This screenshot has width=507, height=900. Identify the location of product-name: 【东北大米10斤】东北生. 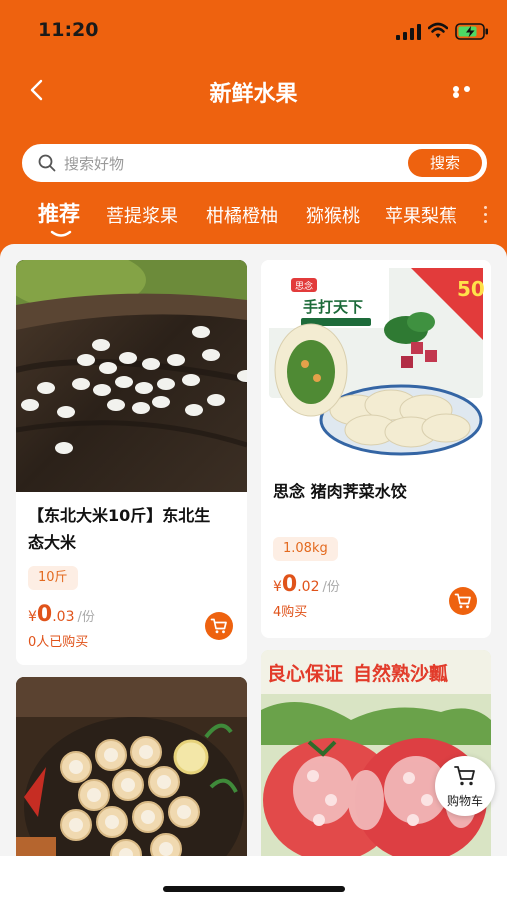
(119, 515).